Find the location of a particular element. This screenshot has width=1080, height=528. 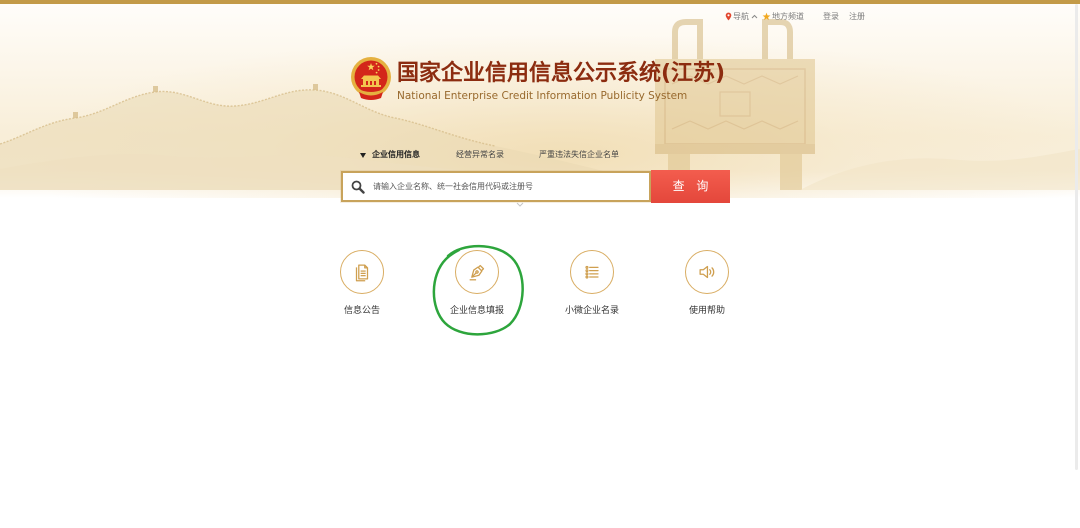

document-icon is located at coordinates (362, 273).